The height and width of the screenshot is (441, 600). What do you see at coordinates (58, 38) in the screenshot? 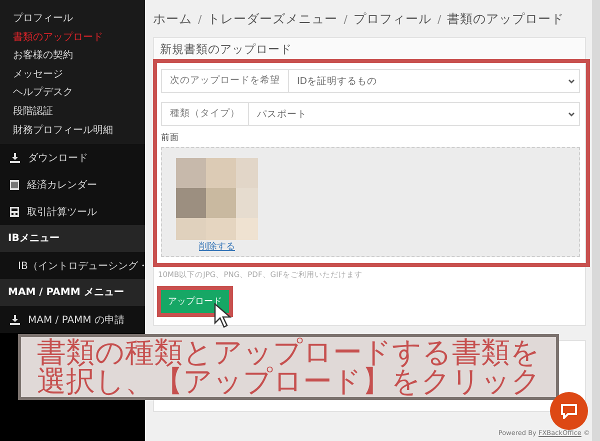
I see `sidebar-item: 書類のアップロード` at bounding box center [58, 38].